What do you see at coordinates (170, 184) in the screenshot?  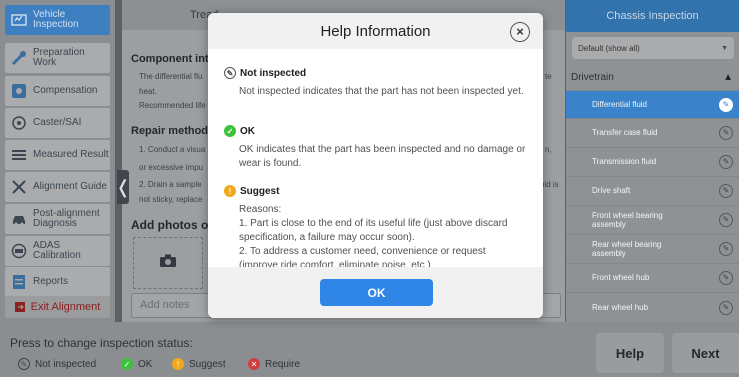 I see `repair-text-3: 2. Drain a sample` at bounding box center [170, 184].